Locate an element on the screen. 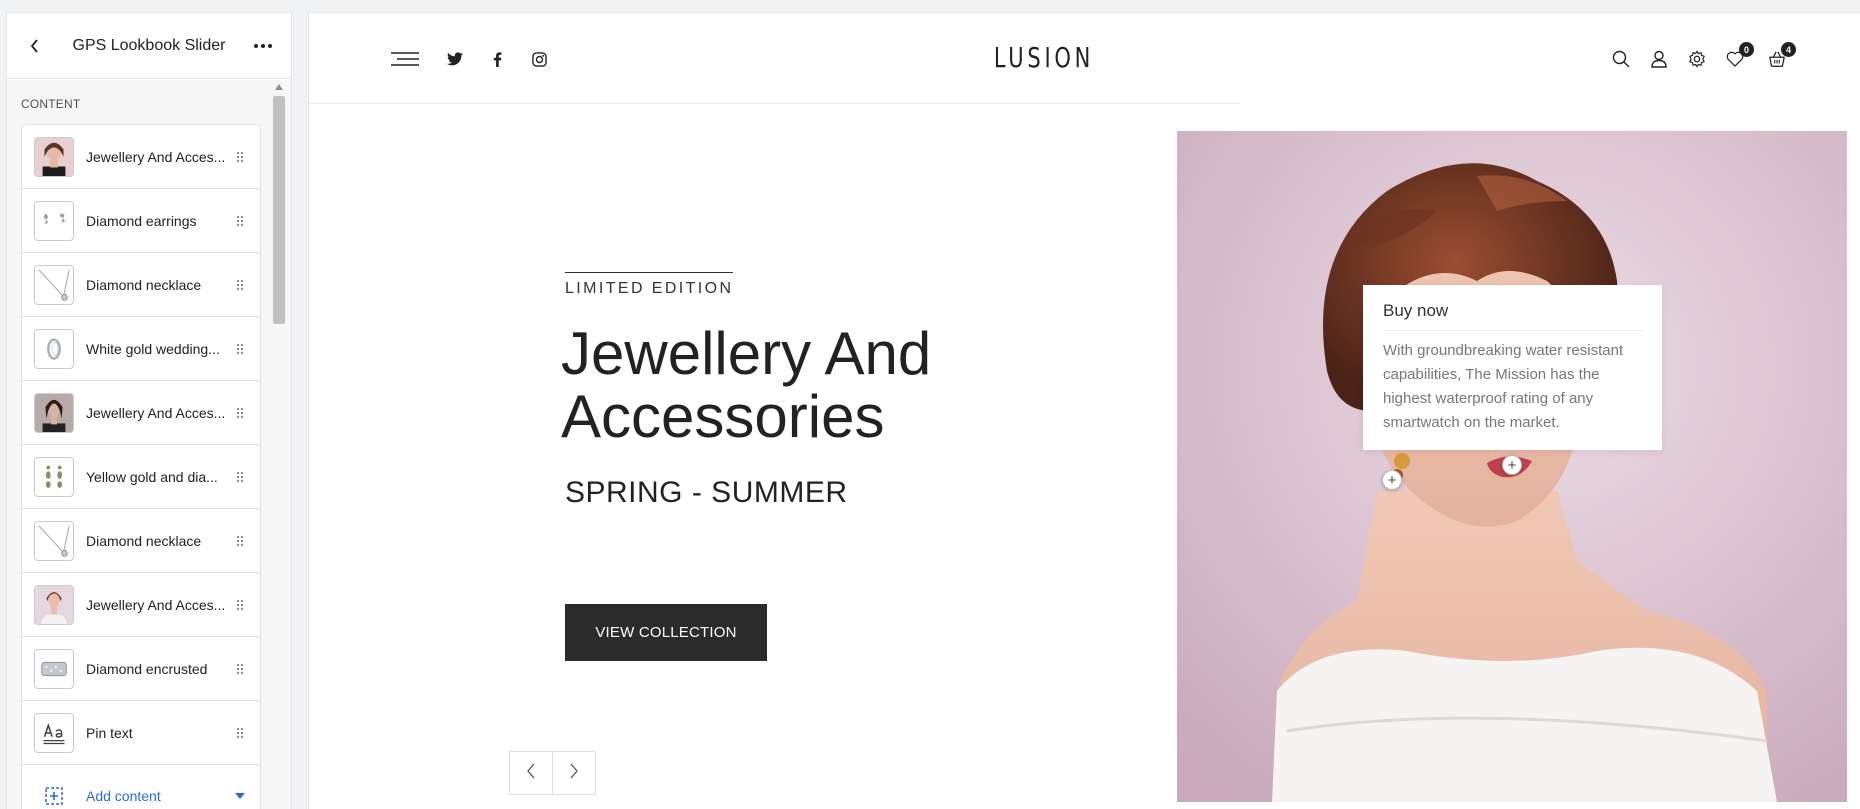 The width and height of the screenshot is (1860, 809). sidebar-title: GPS Lookbook Slider is located at coordinates (149, 45).